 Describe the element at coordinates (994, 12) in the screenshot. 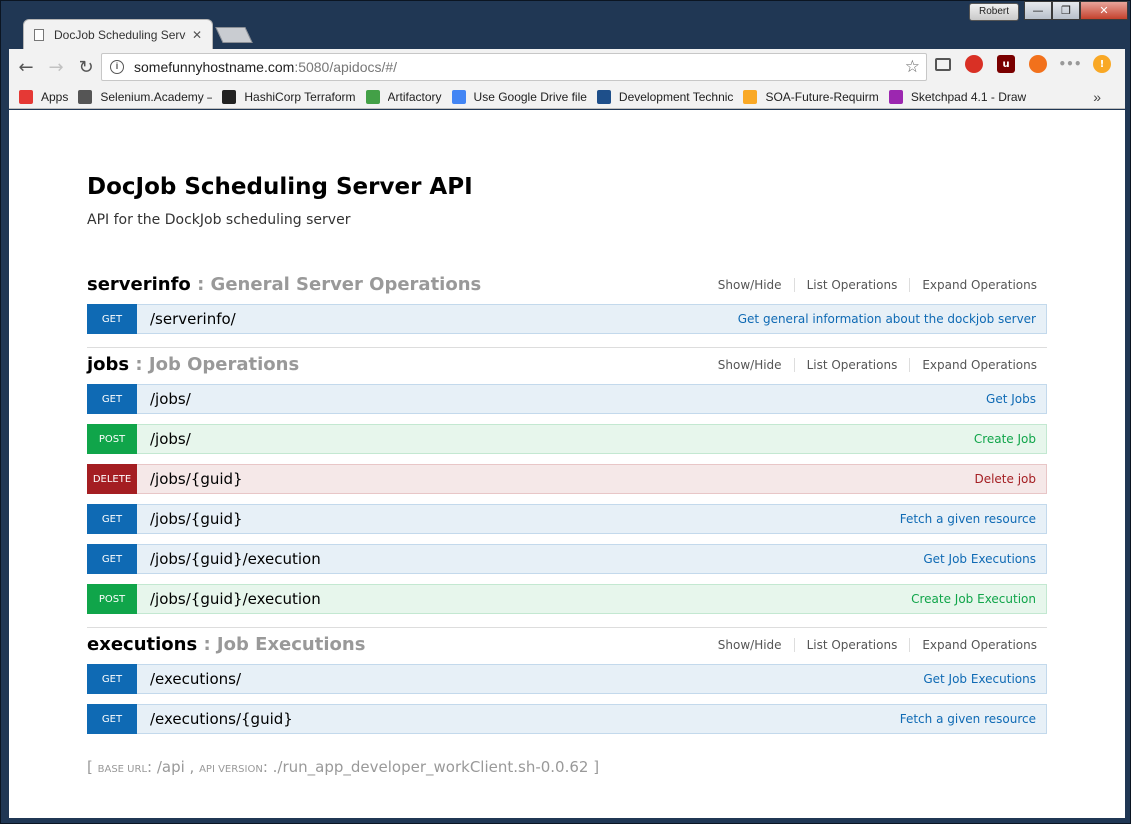

I see `profile-badge: Robert` at that location.